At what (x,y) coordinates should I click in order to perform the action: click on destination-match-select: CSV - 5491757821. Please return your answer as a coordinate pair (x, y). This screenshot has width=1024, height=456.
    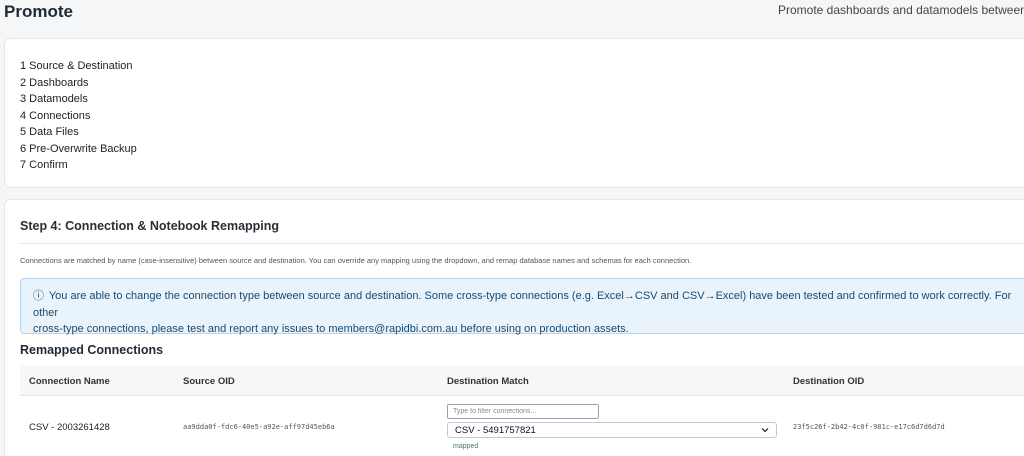
    Looking at the image, I should click on (612, 430).